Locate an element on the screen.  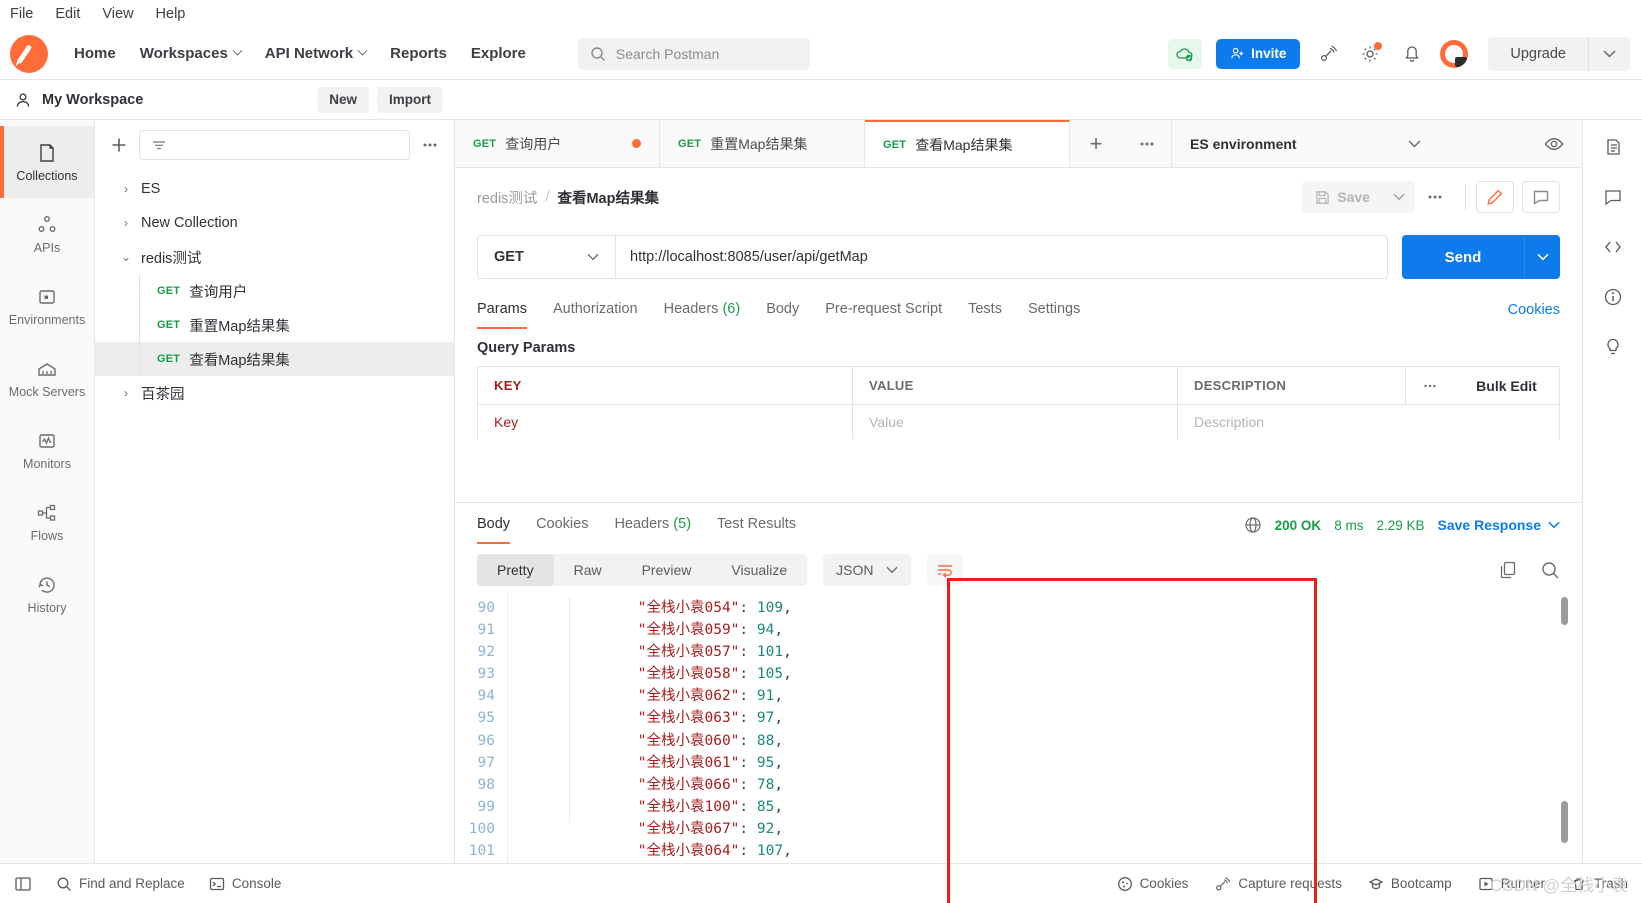
sidebar-item-apis: APIs is located at coordinates (47, 234).